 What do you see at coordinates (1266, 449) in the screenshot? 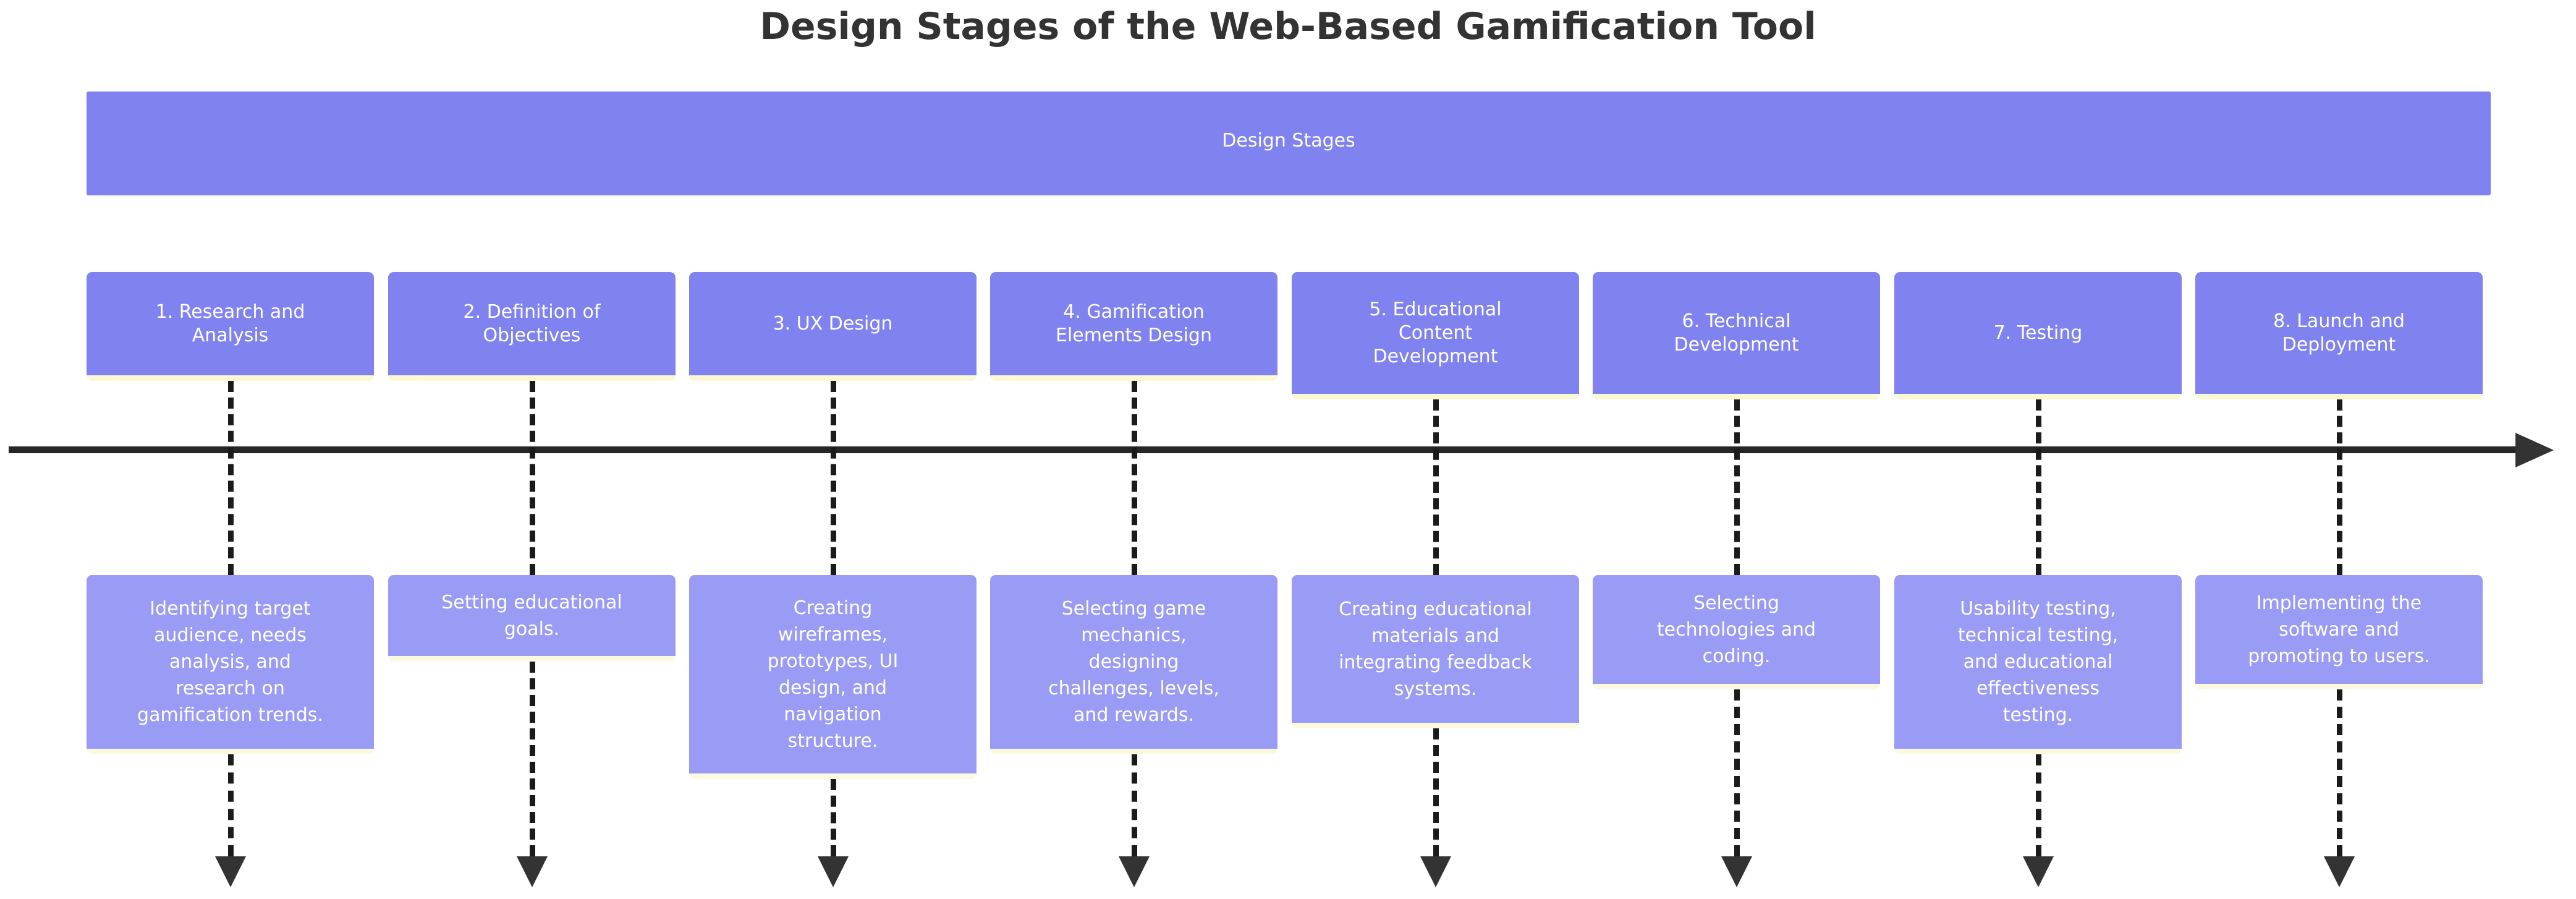
I see `timeline-axis-line` at bounding box center [1266, 449].